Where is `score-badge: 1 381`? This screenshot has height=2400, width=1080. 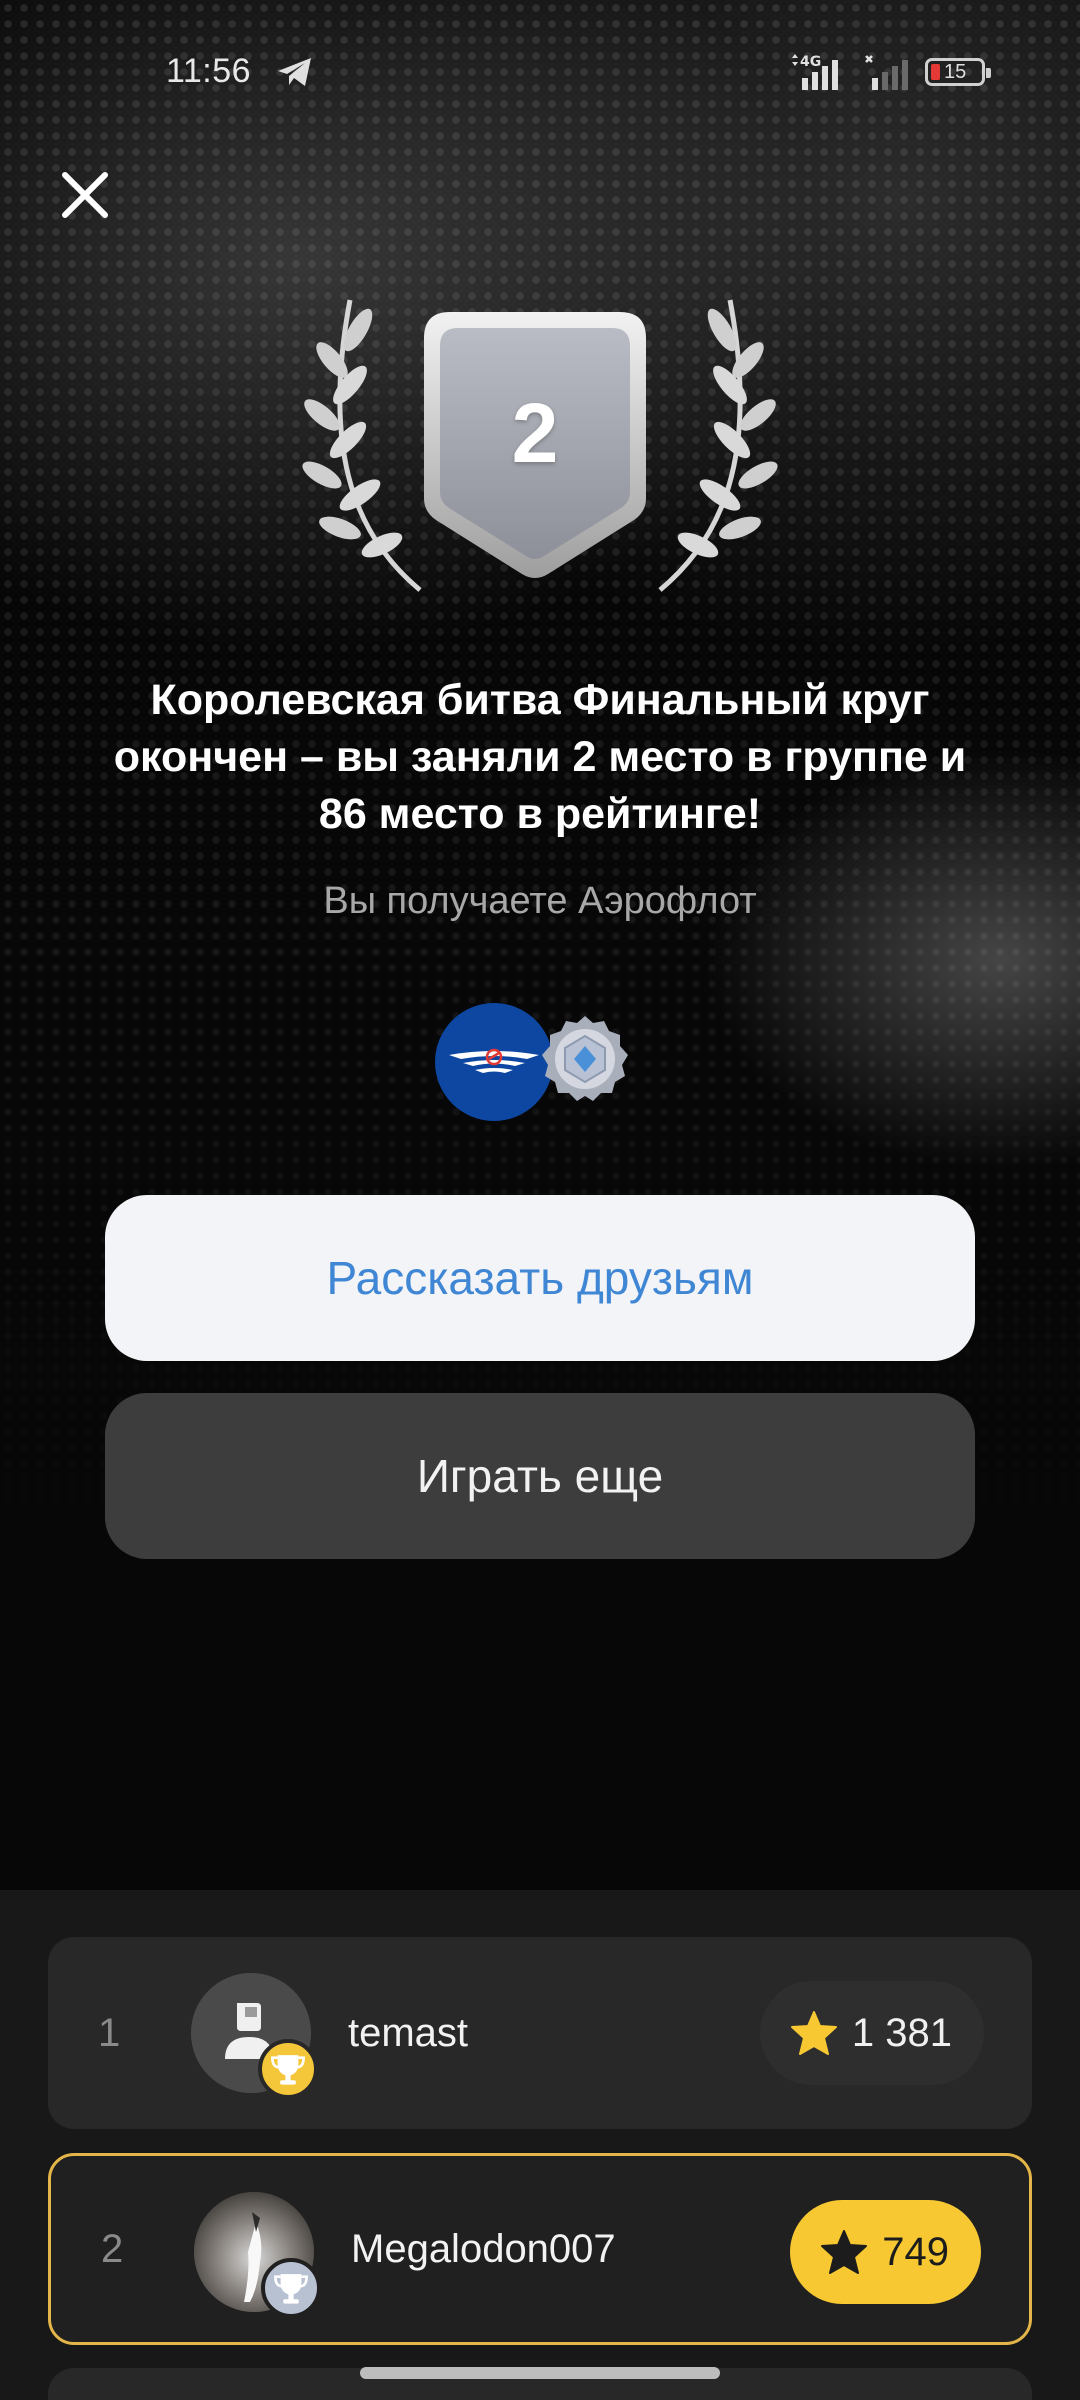
score-badge: 1 381 is located at coordinates (871, 2033).